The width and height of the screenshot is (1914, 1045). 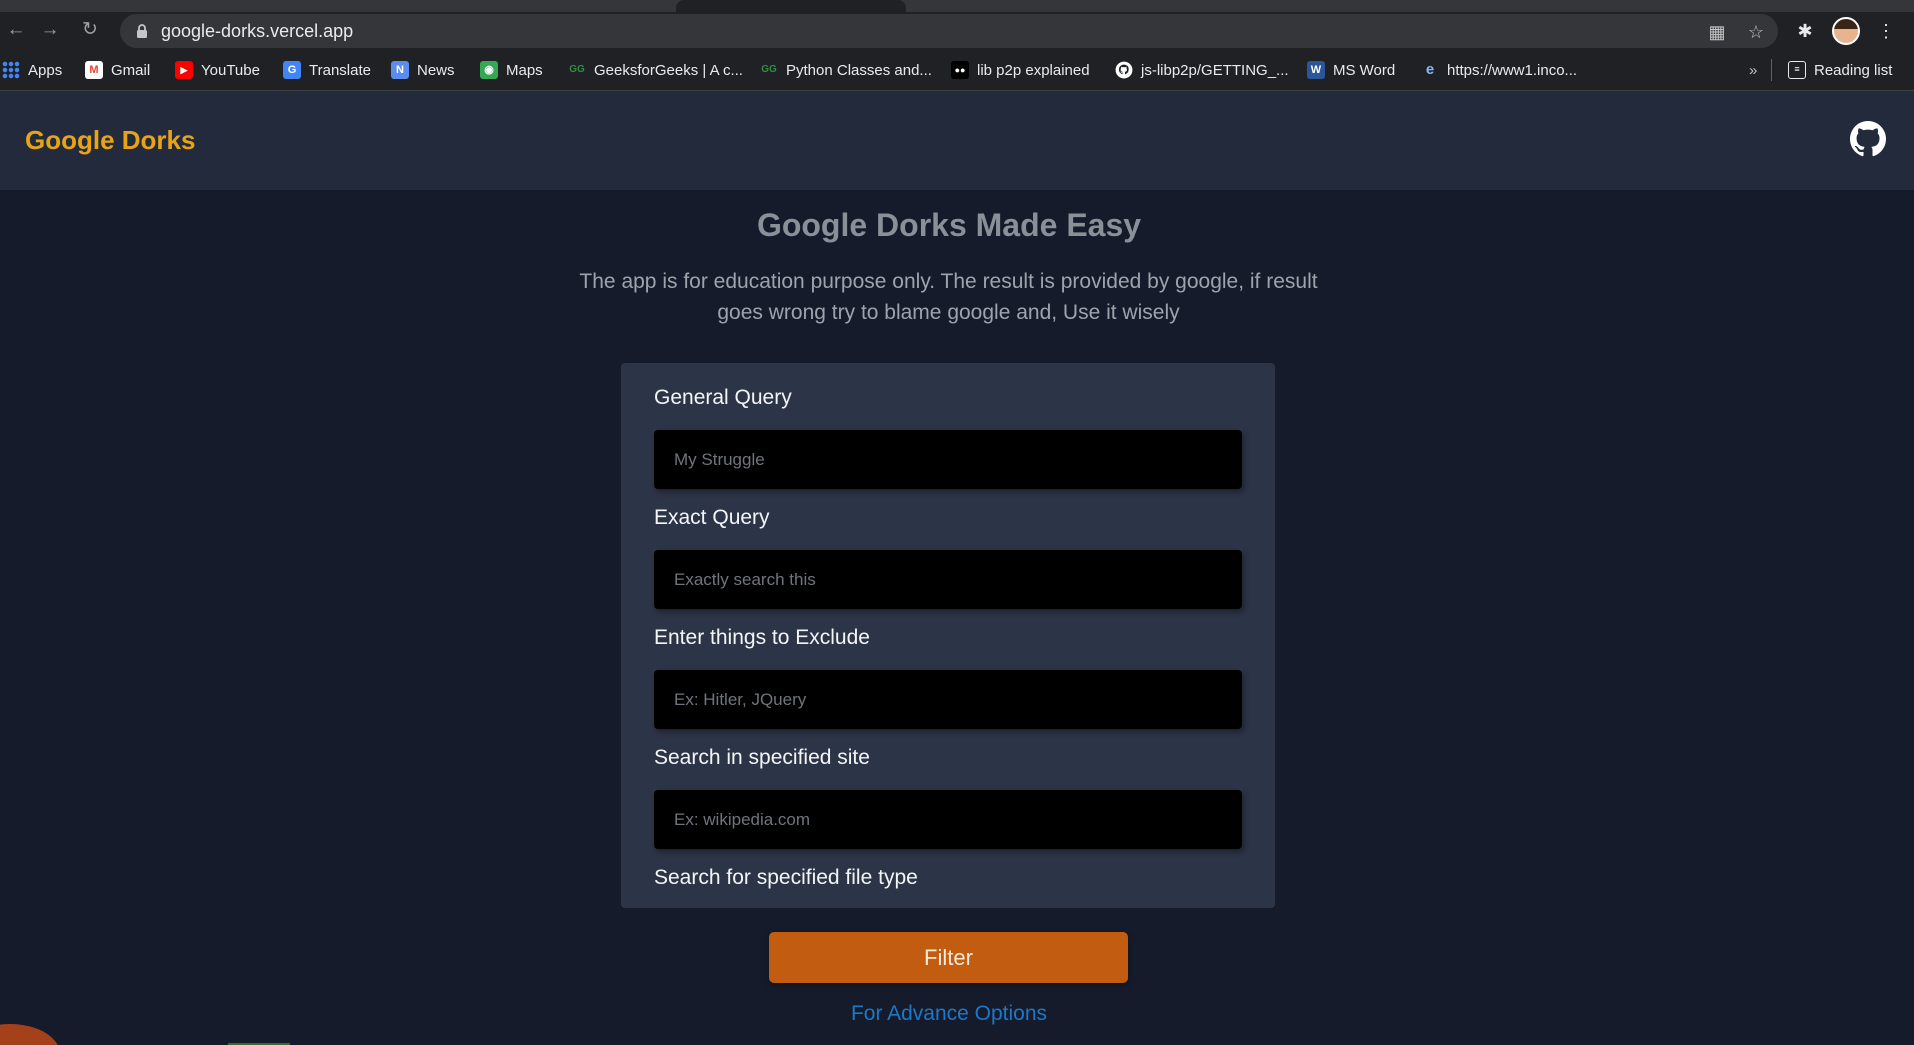 What do you see at coordinates (762, 757) in the screenshot?
I see `site-label: Search in specified site` at bounding box center [762, 757].